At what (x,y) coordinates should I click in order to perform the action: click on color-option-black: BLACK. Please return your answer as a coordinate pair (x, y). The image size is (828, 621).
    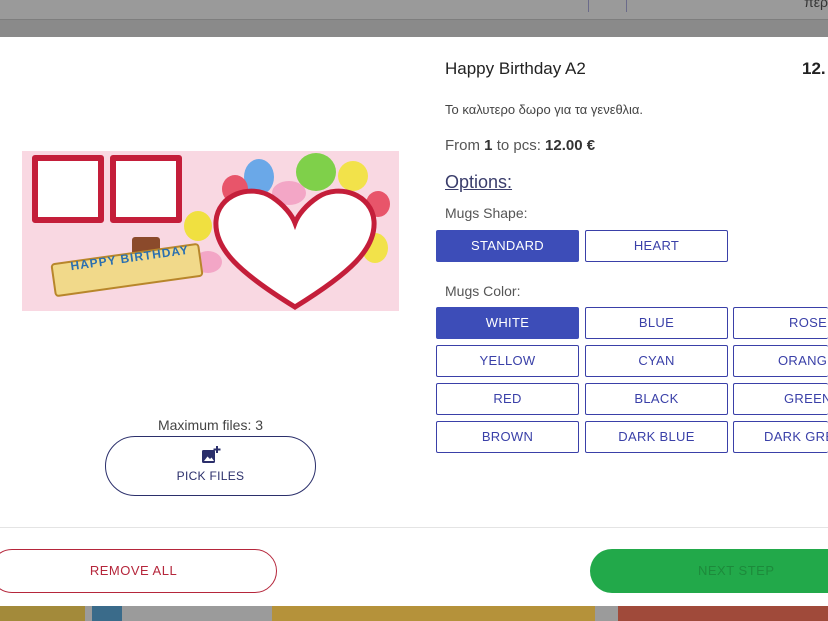
    Looking at the image, I should click on (656, 399).